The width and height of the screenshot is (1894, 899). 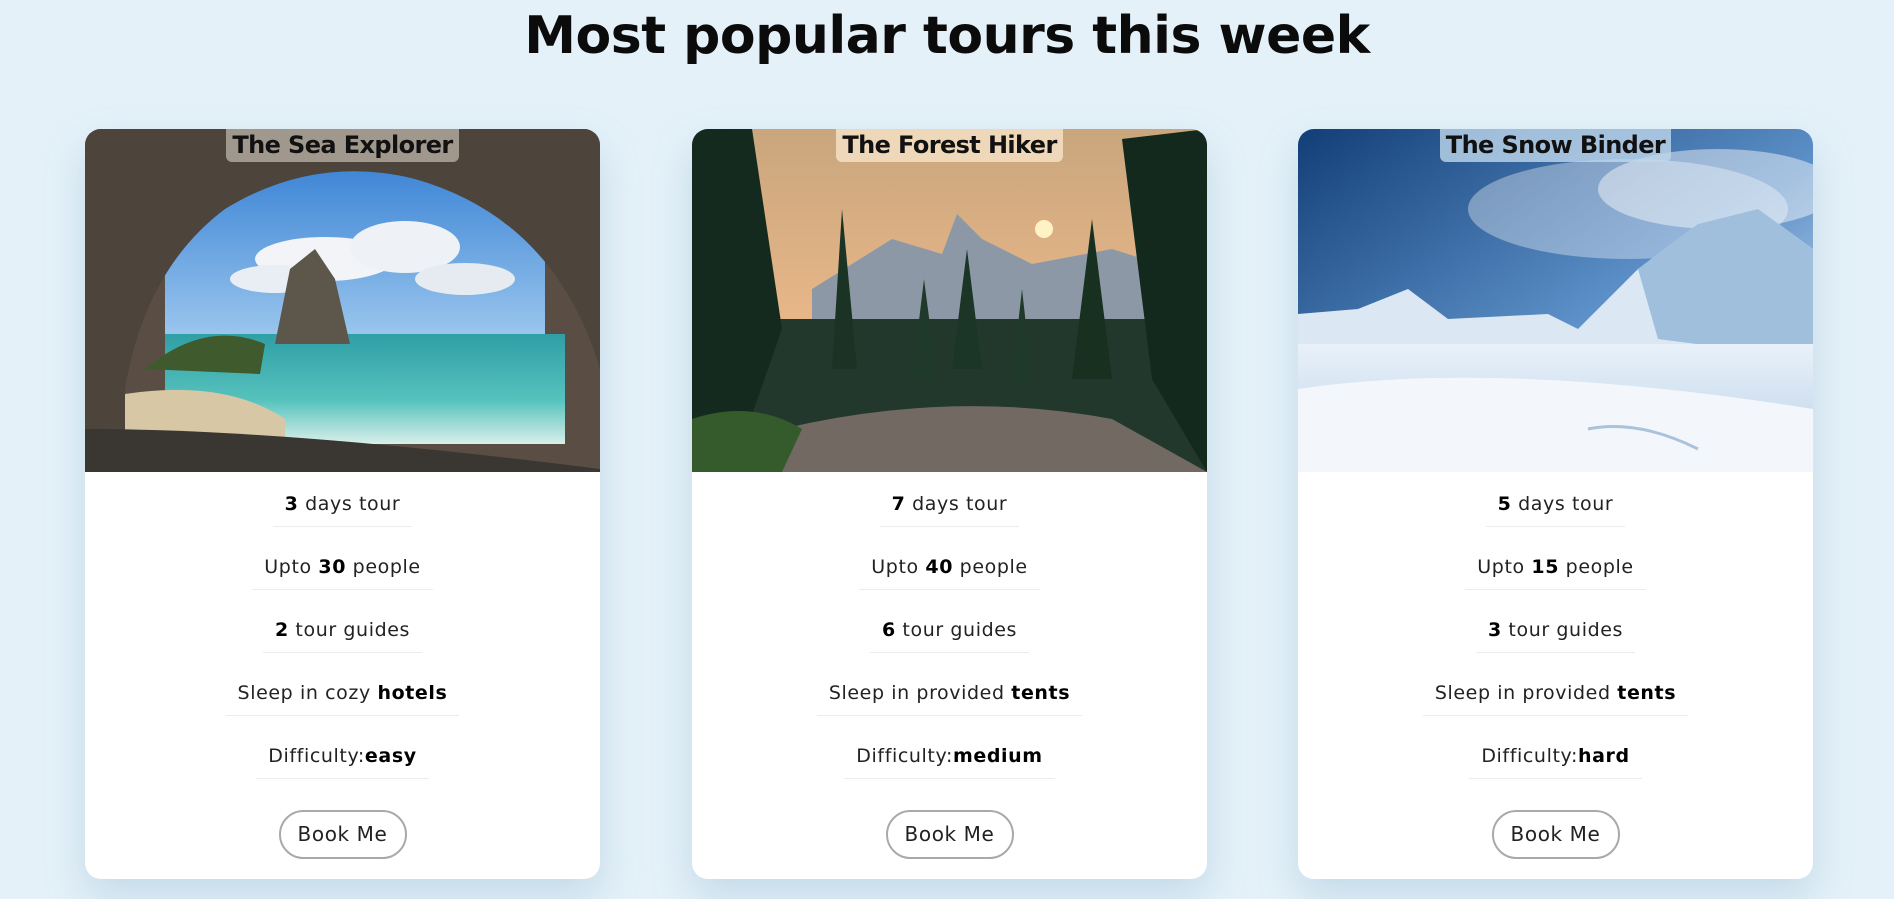 What do you see at coordinates (1555, 566) in the screenshot?
I see `tour-group-size: Upto 15 people` at bounding box center [1555, 566].